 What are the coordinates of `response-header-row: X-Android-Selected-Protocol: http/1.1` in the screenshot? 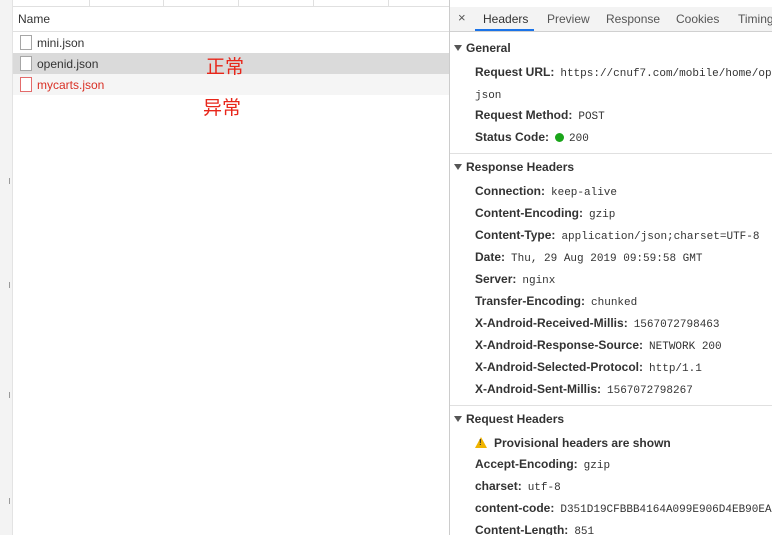 It's located at (588, 367).